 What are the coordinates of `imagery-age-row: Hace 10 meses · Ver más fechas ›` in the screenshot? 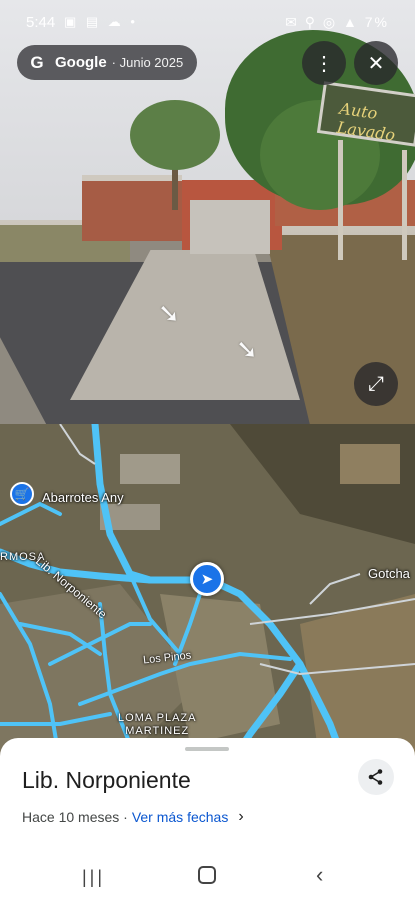 It's located at (133, 817).